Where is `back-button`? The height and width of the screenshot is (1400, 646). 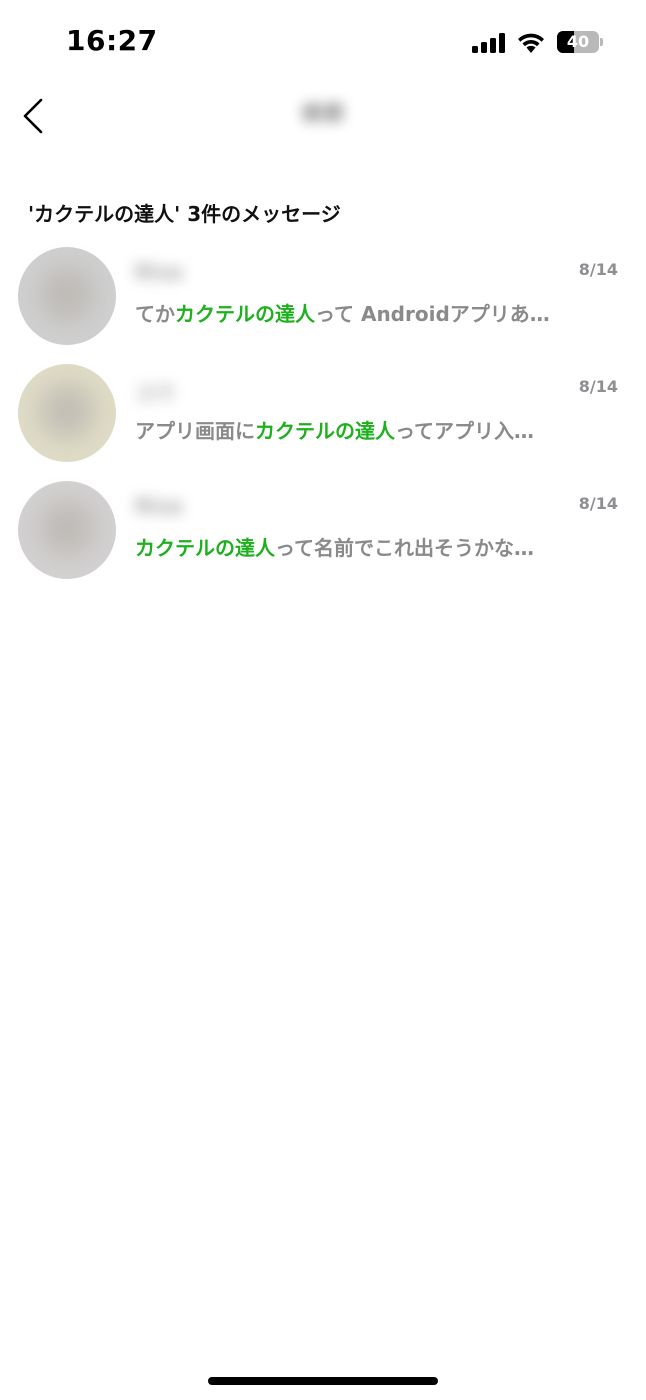
back-button is located at coordinates (33, 116).